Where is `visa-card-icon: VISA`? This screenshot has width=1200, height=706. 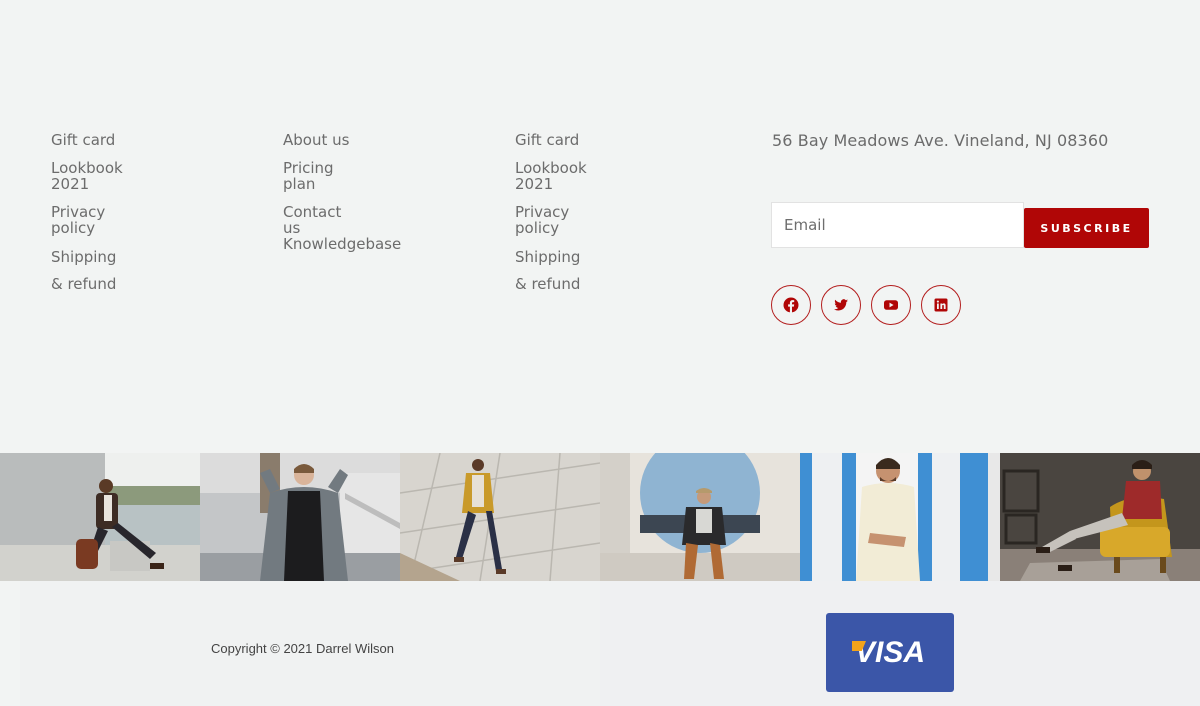
visa-card-icon: VISA is located at coordinates (890, 652).